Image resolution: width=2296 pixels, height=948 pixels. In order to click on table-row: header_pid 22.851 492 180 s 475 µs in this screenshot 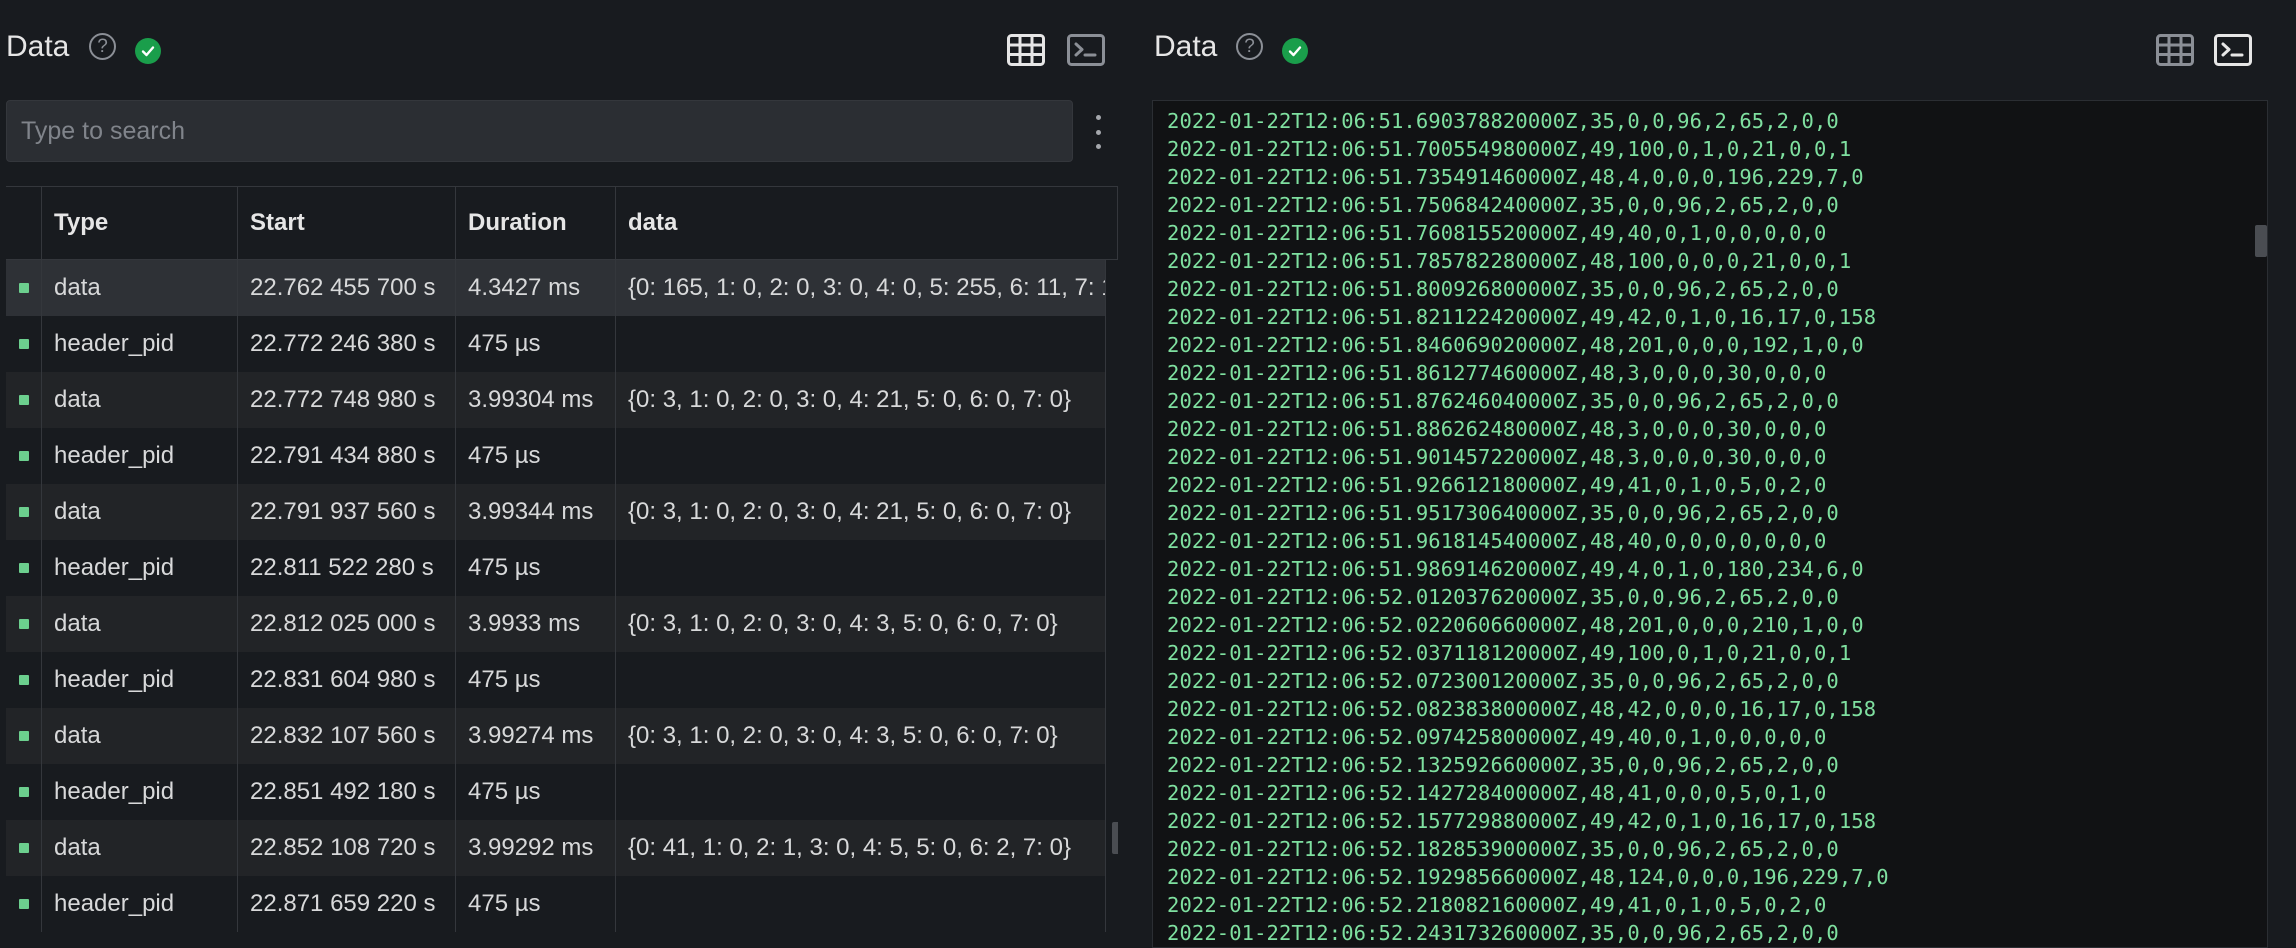, I will do `click(556, 792)`.